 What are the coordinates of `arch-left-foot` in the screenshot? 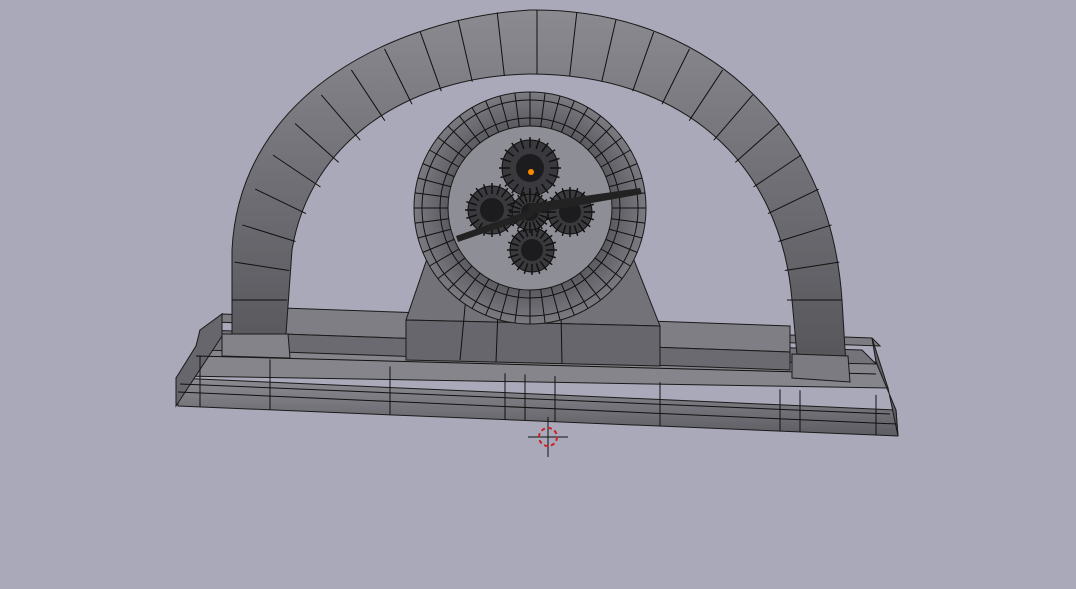 It's located at (256, 346).